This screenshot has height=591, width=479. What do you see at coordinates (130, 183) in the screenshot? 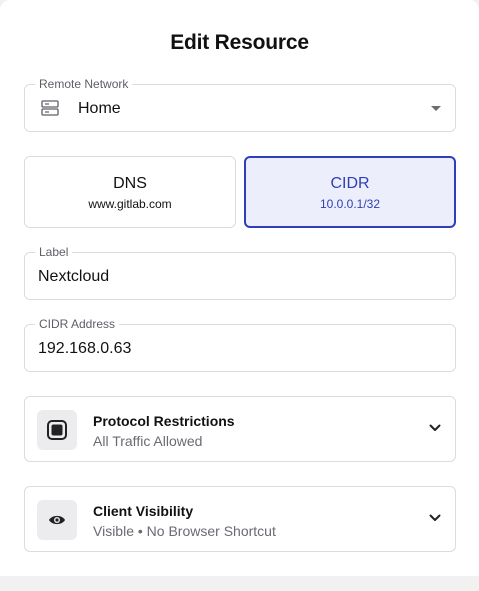
I see `dns-option-title: DNS` at bounding box center [130, 183].